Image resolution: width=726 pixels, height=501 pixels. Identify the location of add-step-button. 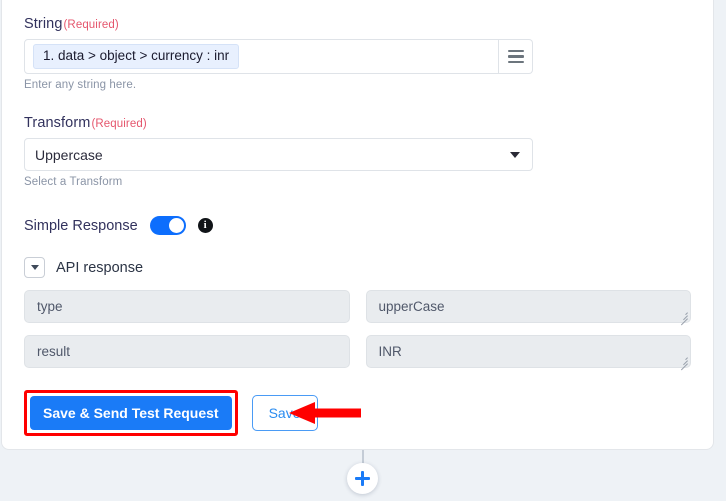
(362, 478).